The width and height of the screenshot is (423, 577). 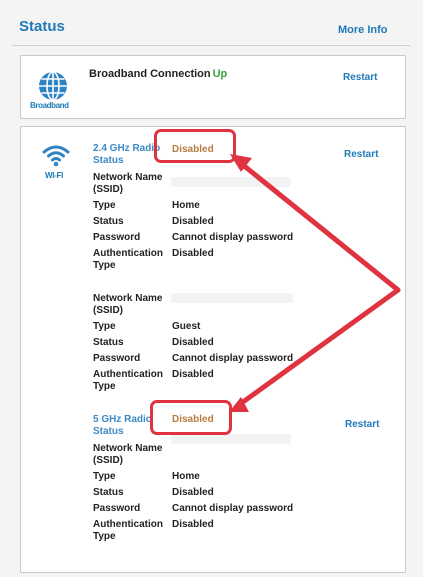 What do you see at coordinates (128, 380) in the screenshot?
I see `network2-auth-label: Authentication Type` at bounding box center [128, 380].